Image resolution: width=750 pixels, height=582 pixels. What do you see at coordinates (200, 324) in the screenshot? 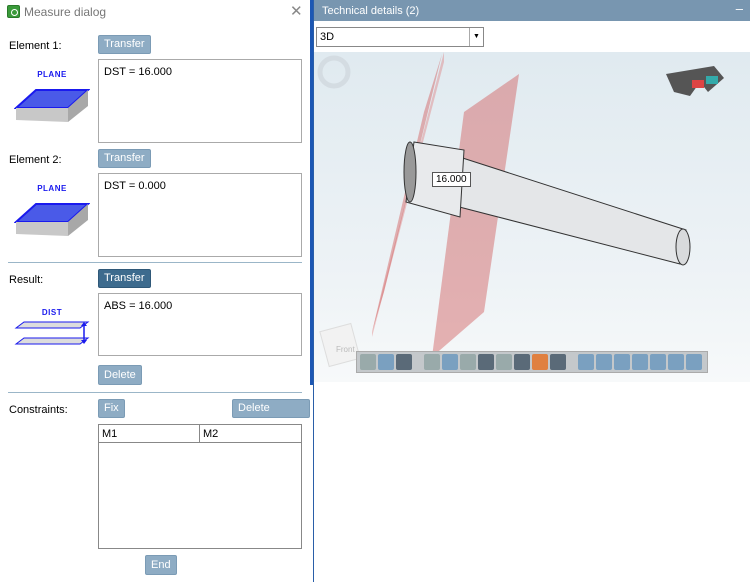
I see `result-value-box: ABS = 16.000` at bounding box center [200, 324].